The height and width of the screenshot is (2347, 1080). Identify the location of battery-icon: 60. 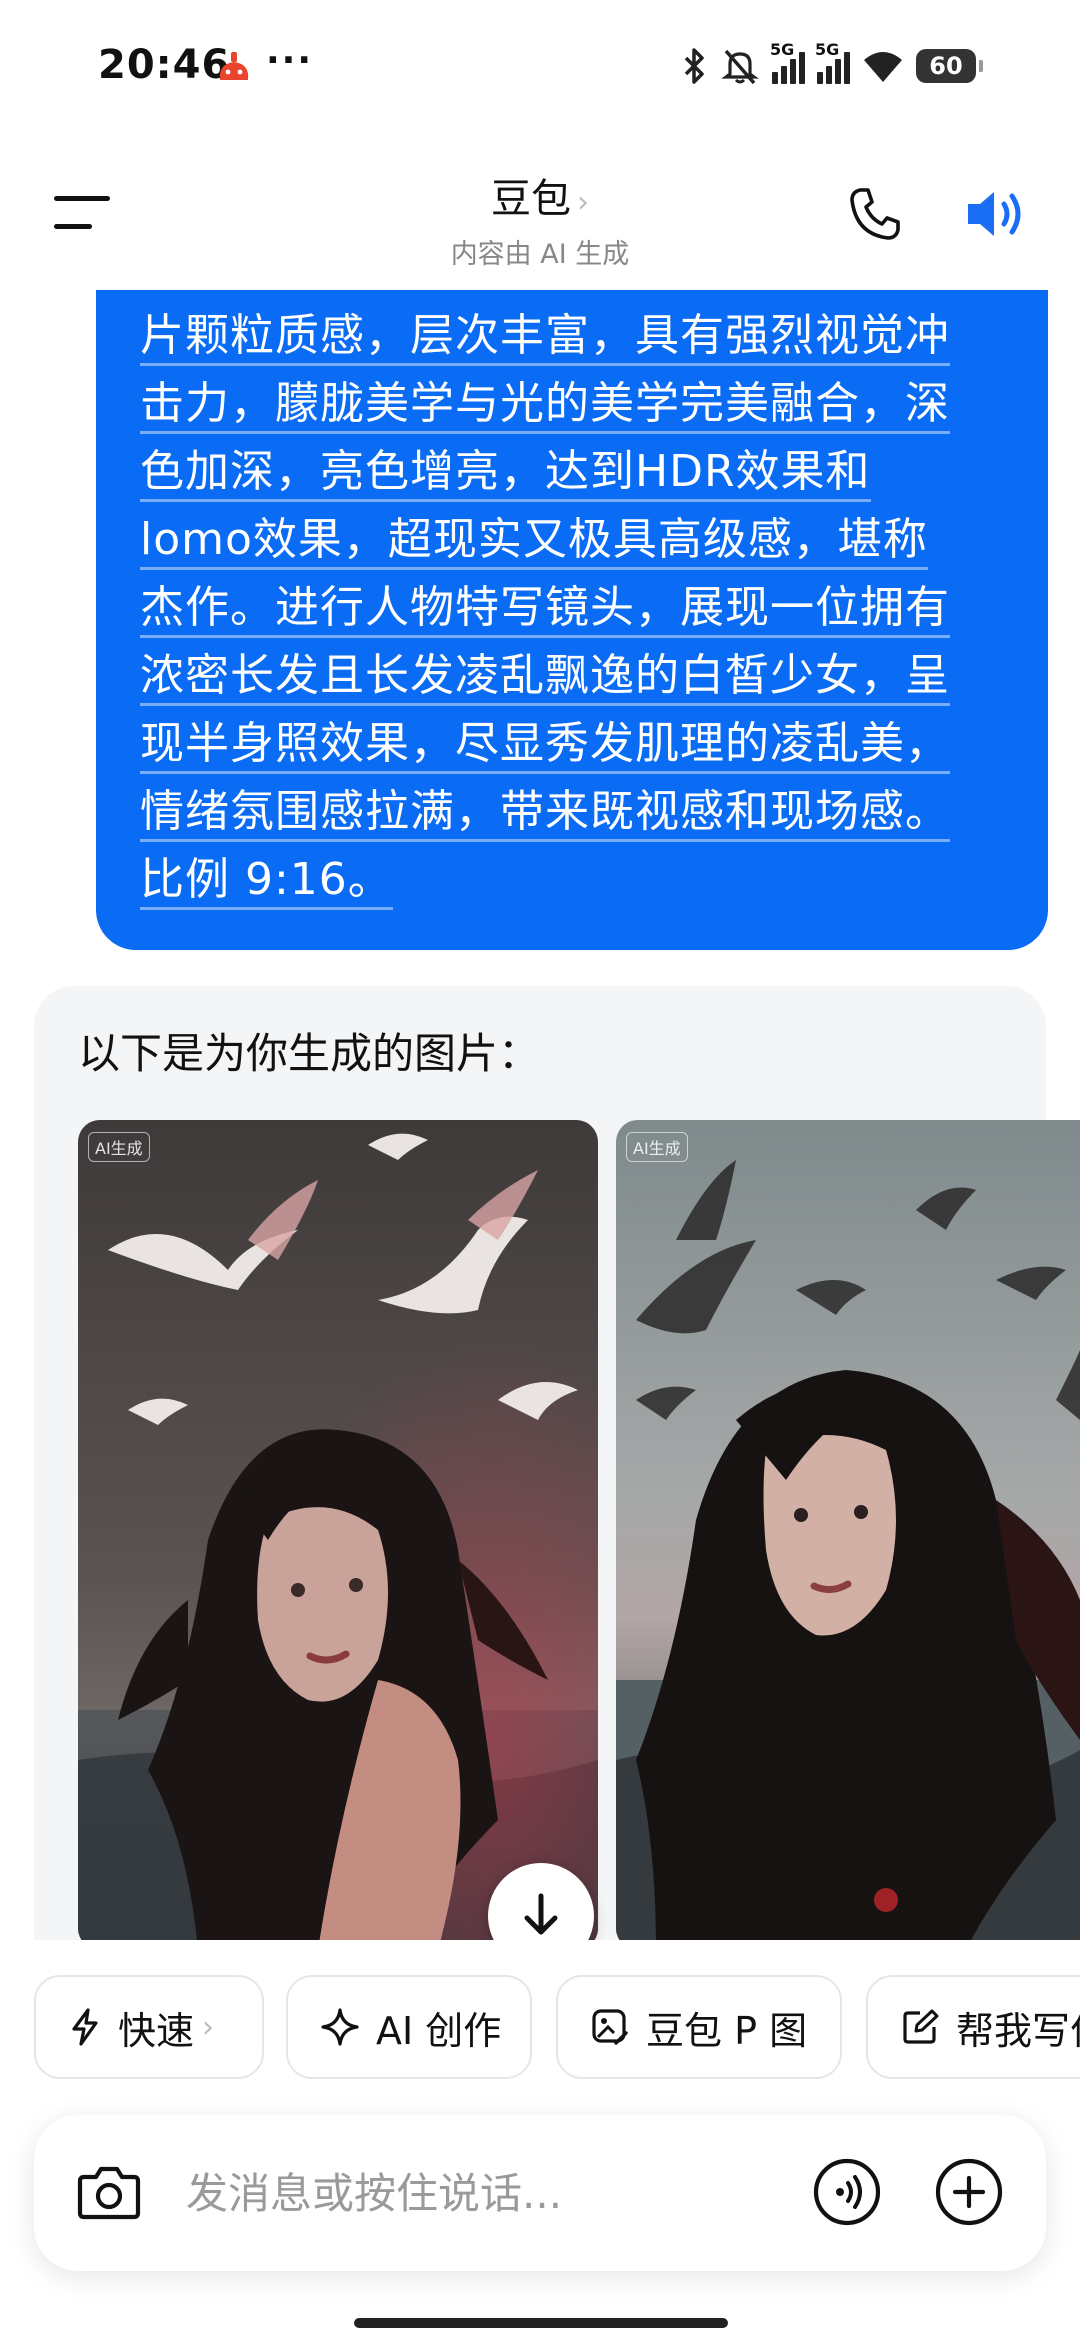
(949, 66).